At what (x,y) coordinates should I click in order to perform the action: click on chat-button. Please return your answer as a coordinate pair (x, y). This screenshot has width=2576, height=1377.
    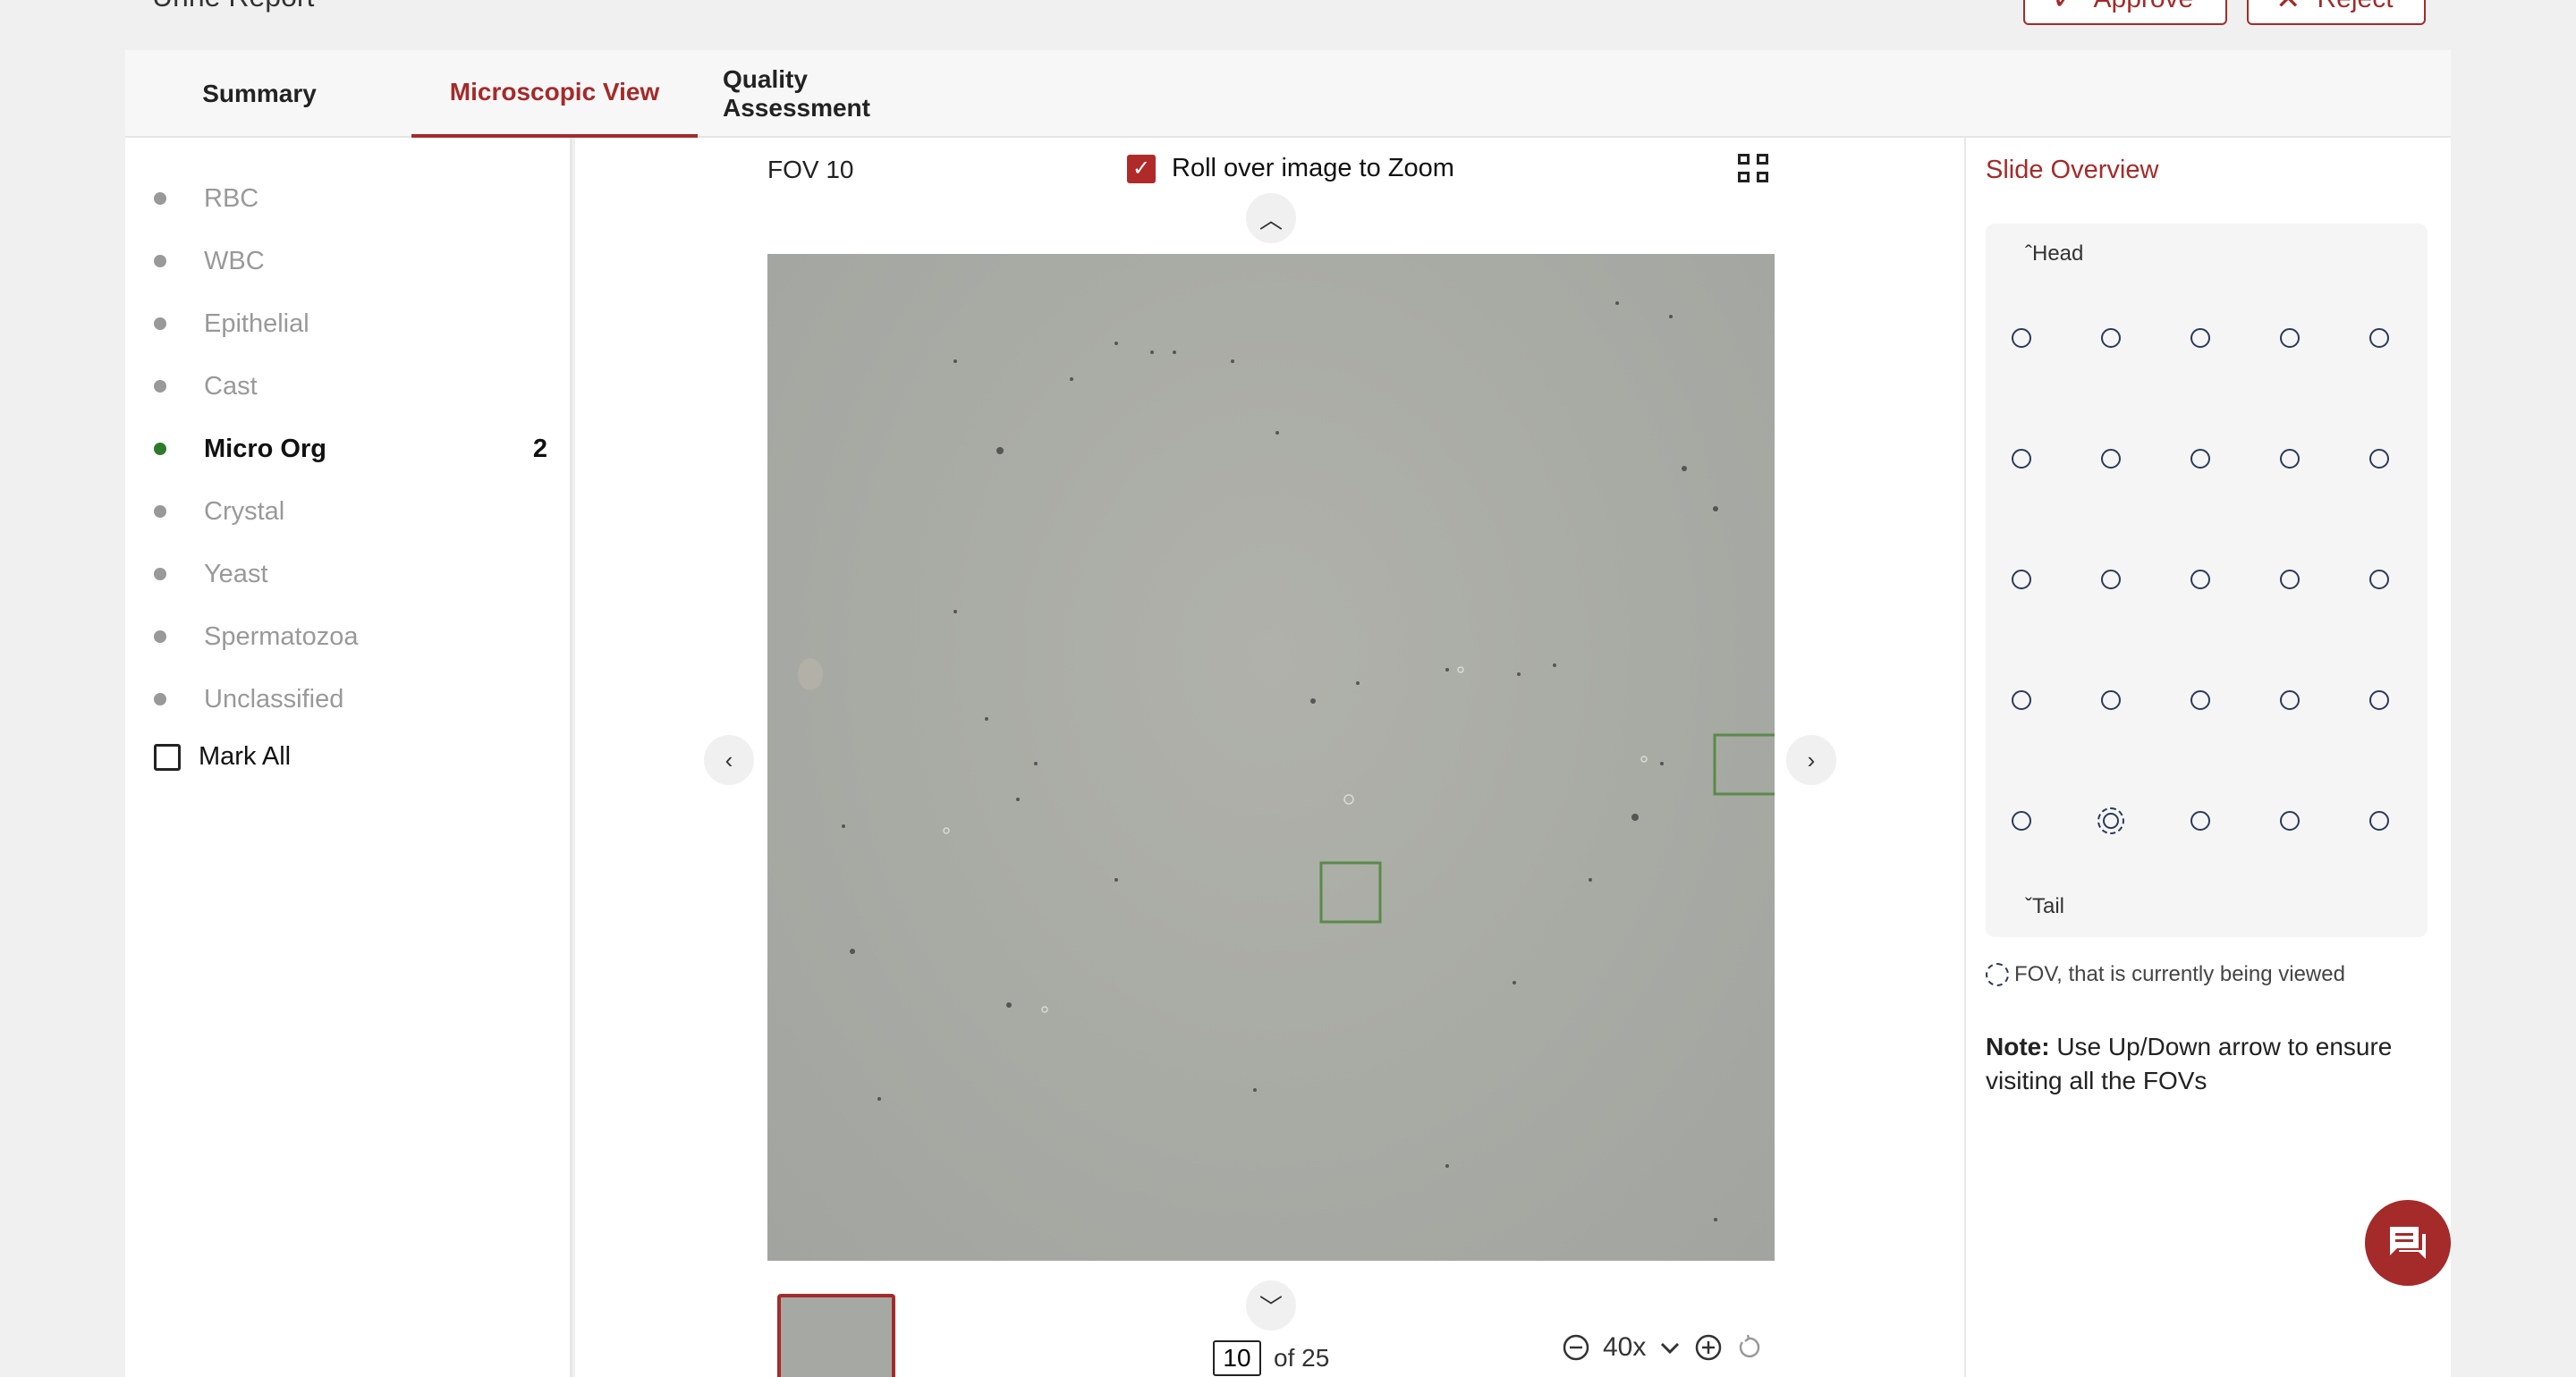
    Looking at the image, I should click on (2408, 1243).